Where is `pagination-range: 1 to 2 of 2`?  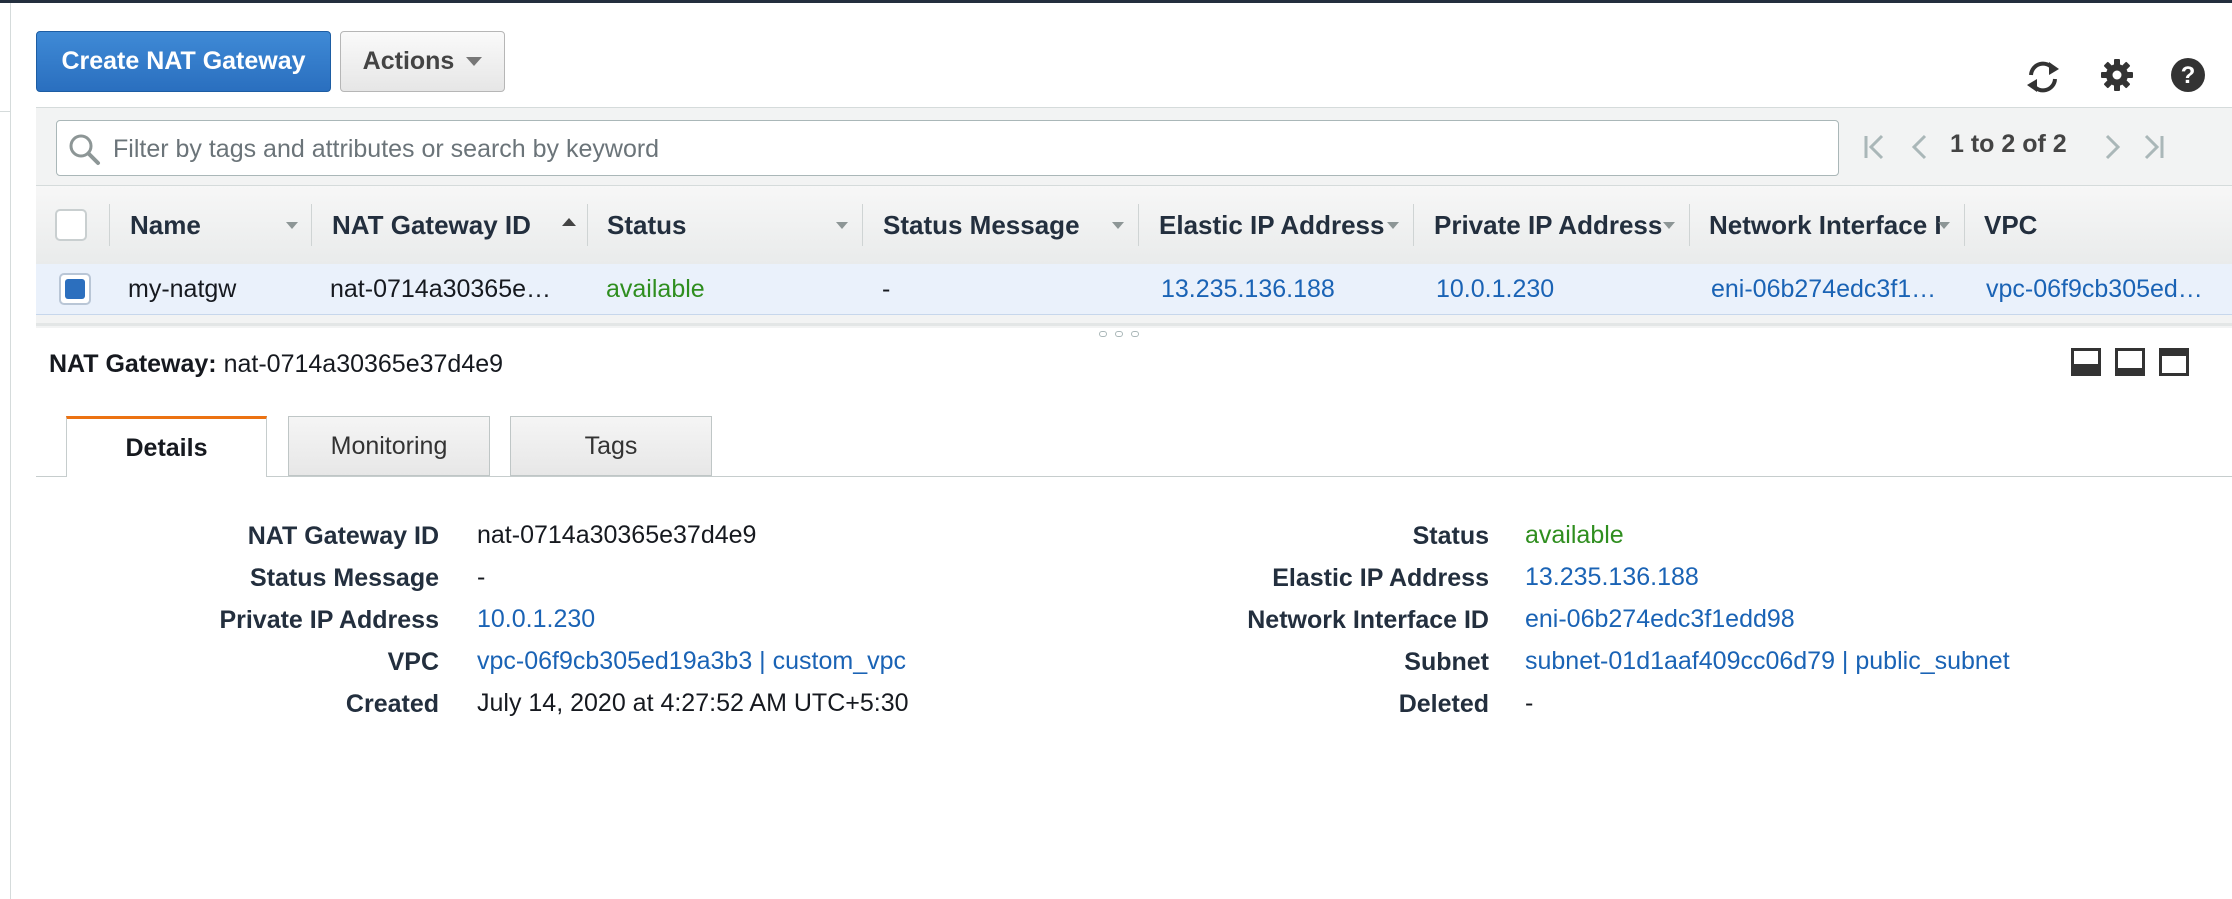 pagination-range: 1 to 2 of 2 is located at coordinates (2008, 144).